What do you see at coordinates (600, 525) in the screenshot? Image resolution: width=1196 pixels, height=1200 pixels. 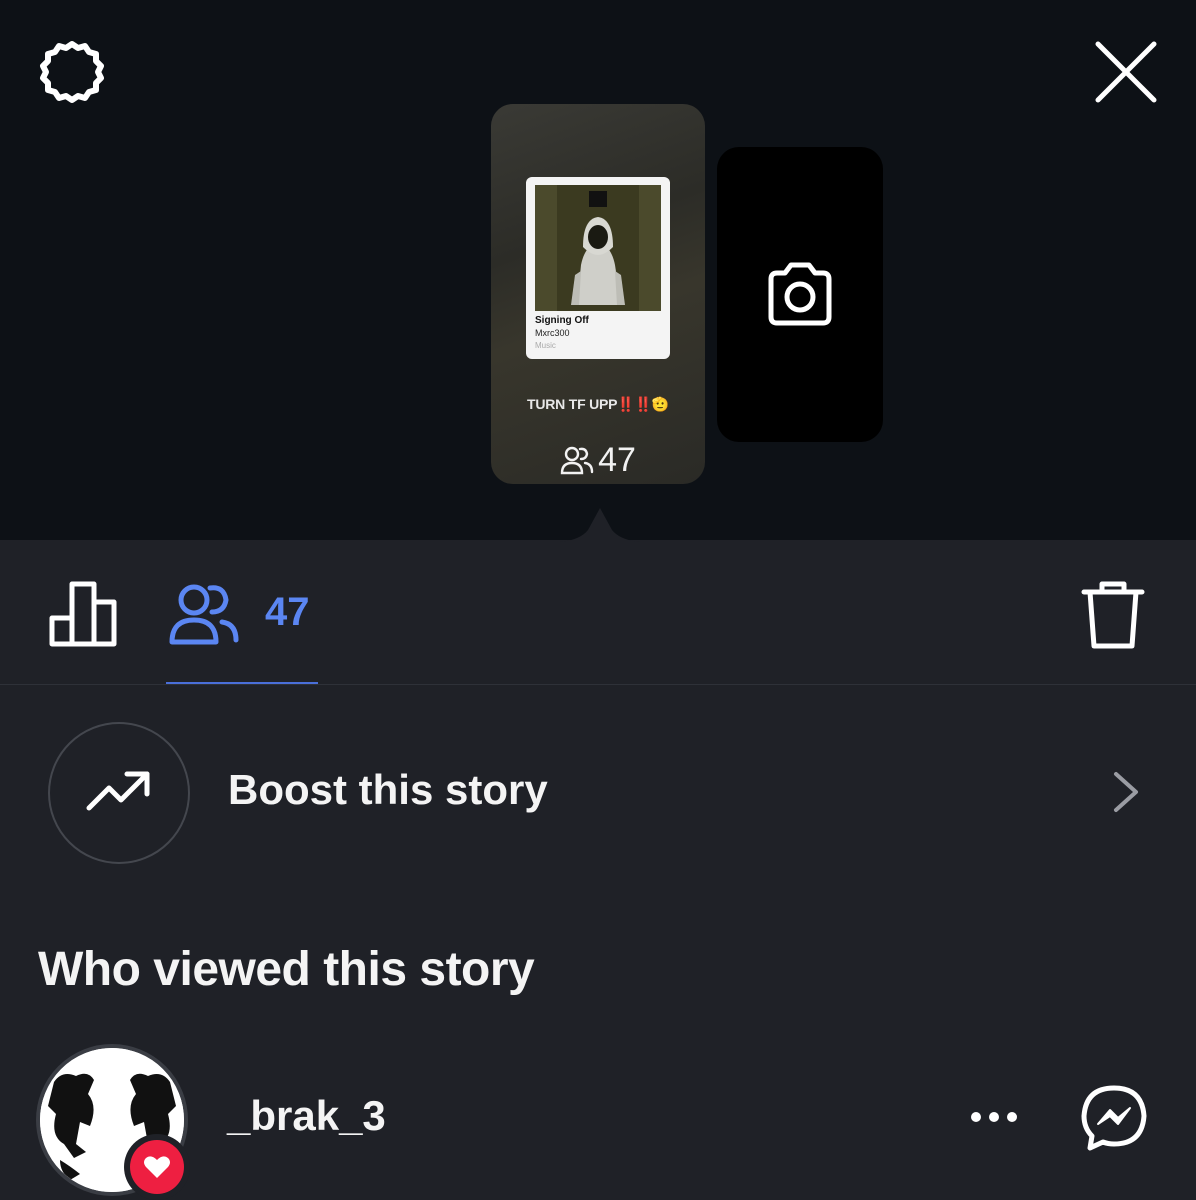 I see `selection-pointer` at bounding box center [600, 525].